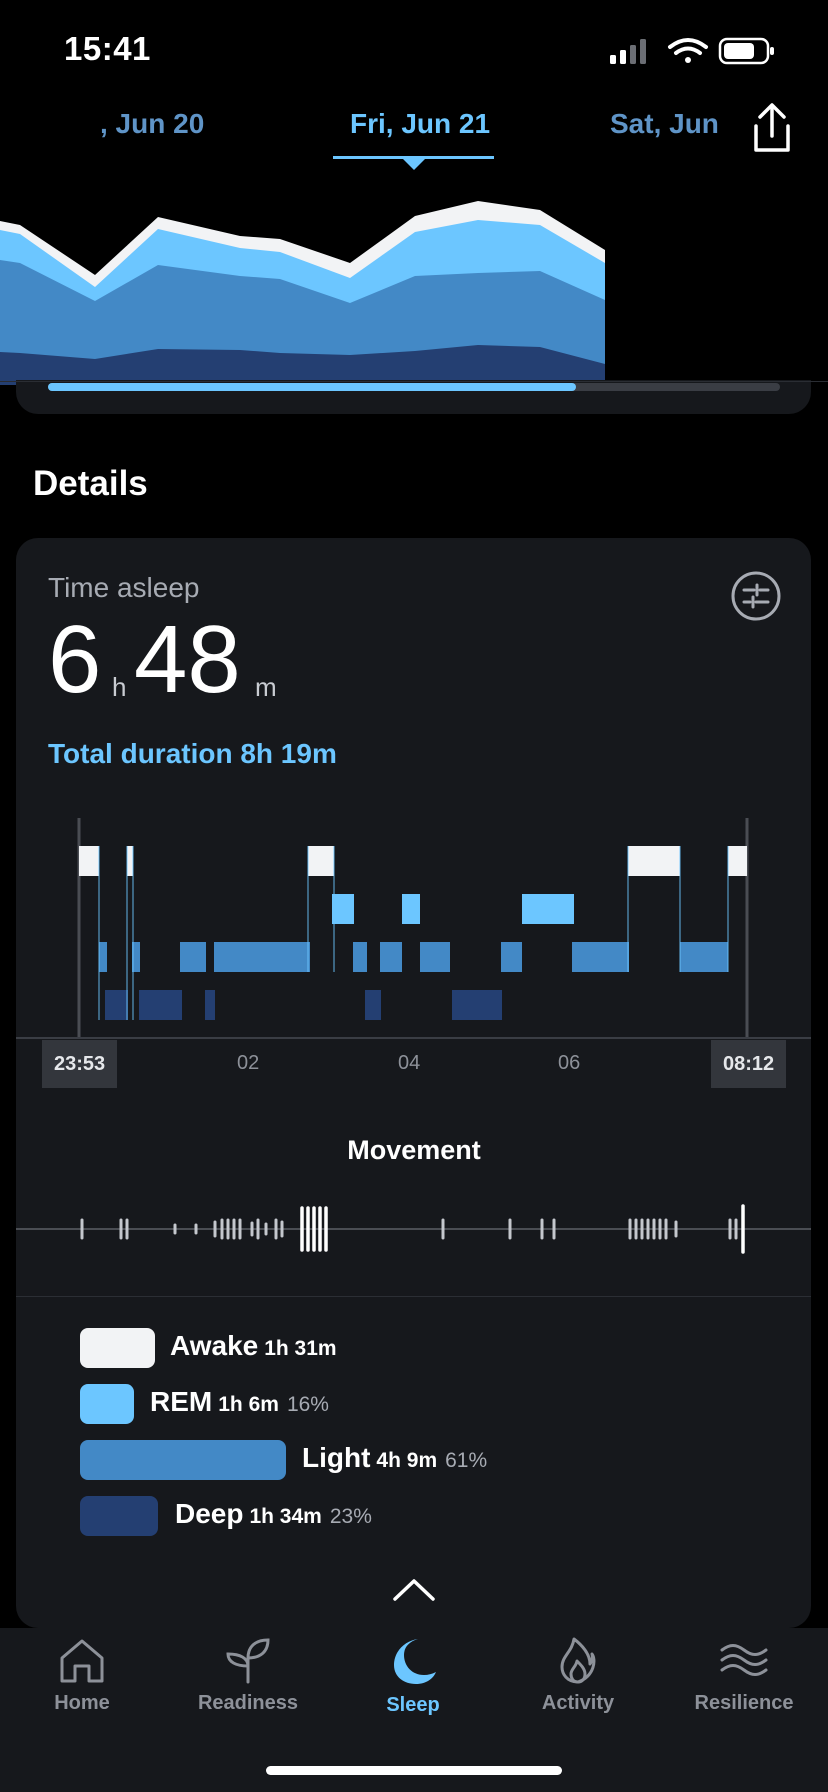 This screenshot has width=828, height=1792. I want to click on legend-light-percent: 61%, so click(466, 1460).